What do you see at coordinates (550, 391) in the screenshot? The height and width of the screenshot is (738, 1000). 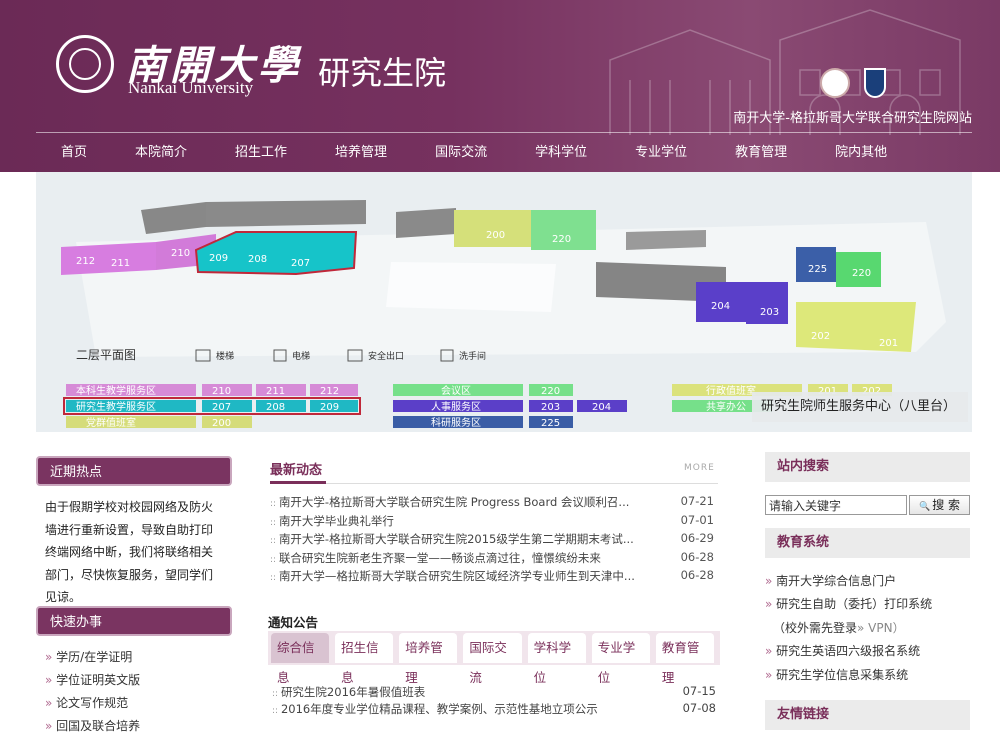 I see `zone-meeting-room: 220` at bounding box center [550, 391].